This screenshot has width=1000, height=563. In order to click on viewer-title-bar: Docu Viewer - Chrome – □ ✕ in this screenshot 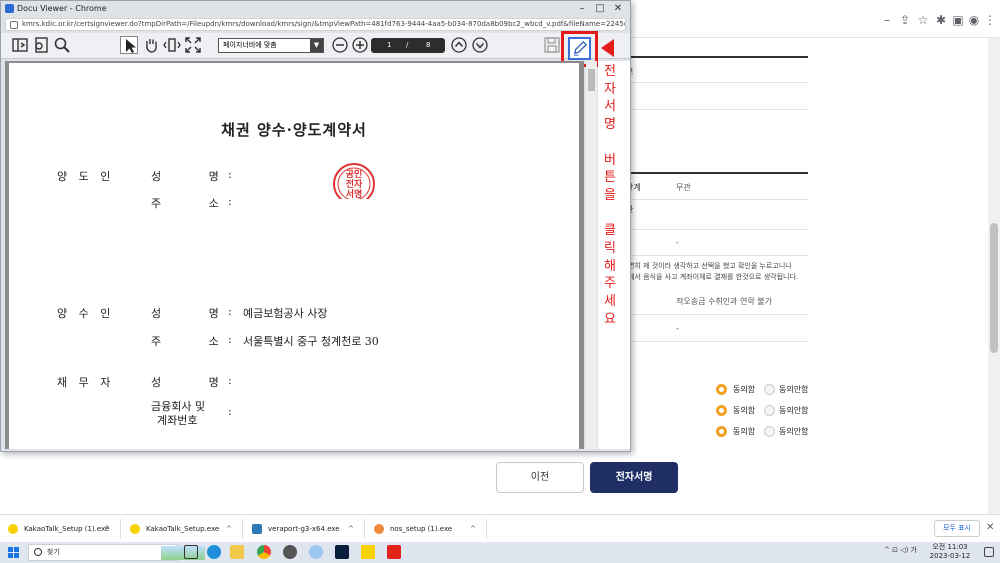, I will do `click(315, 9)`.